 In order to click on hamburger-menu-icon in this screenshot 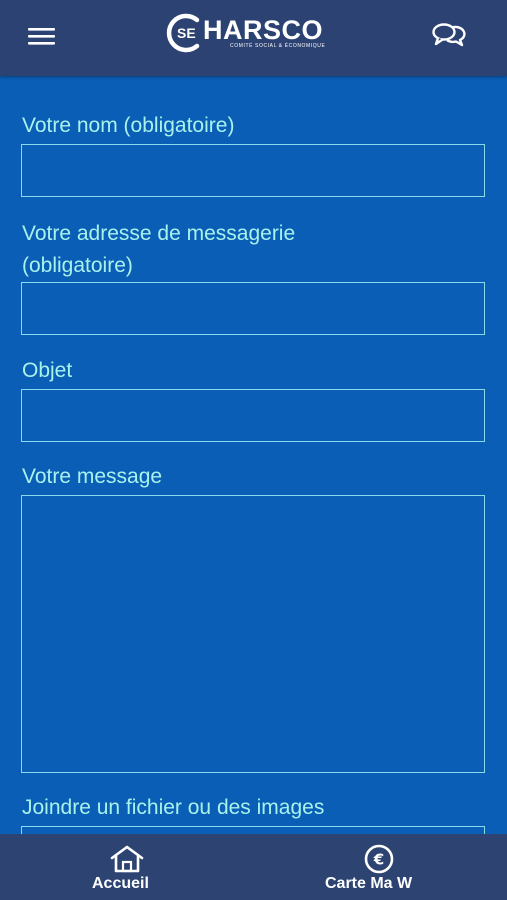, I will do `click(41, 36)`.